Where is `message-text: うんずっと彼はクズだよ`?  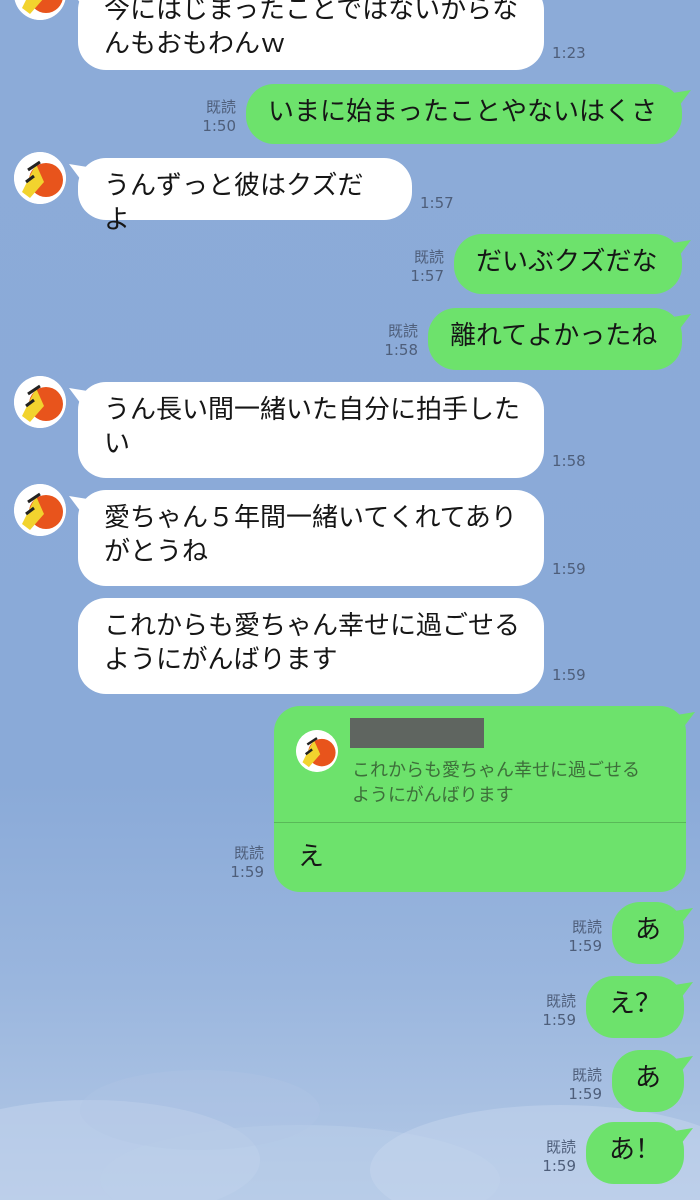
message-text: うんずっと彼はクズだよ is located at coordinates (234, 203).